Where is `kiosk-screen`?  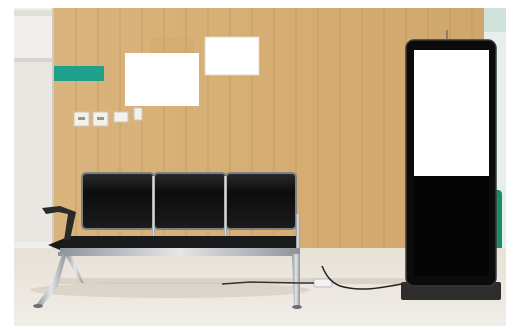
kiosk-screen is located at coordinates (451, 113).